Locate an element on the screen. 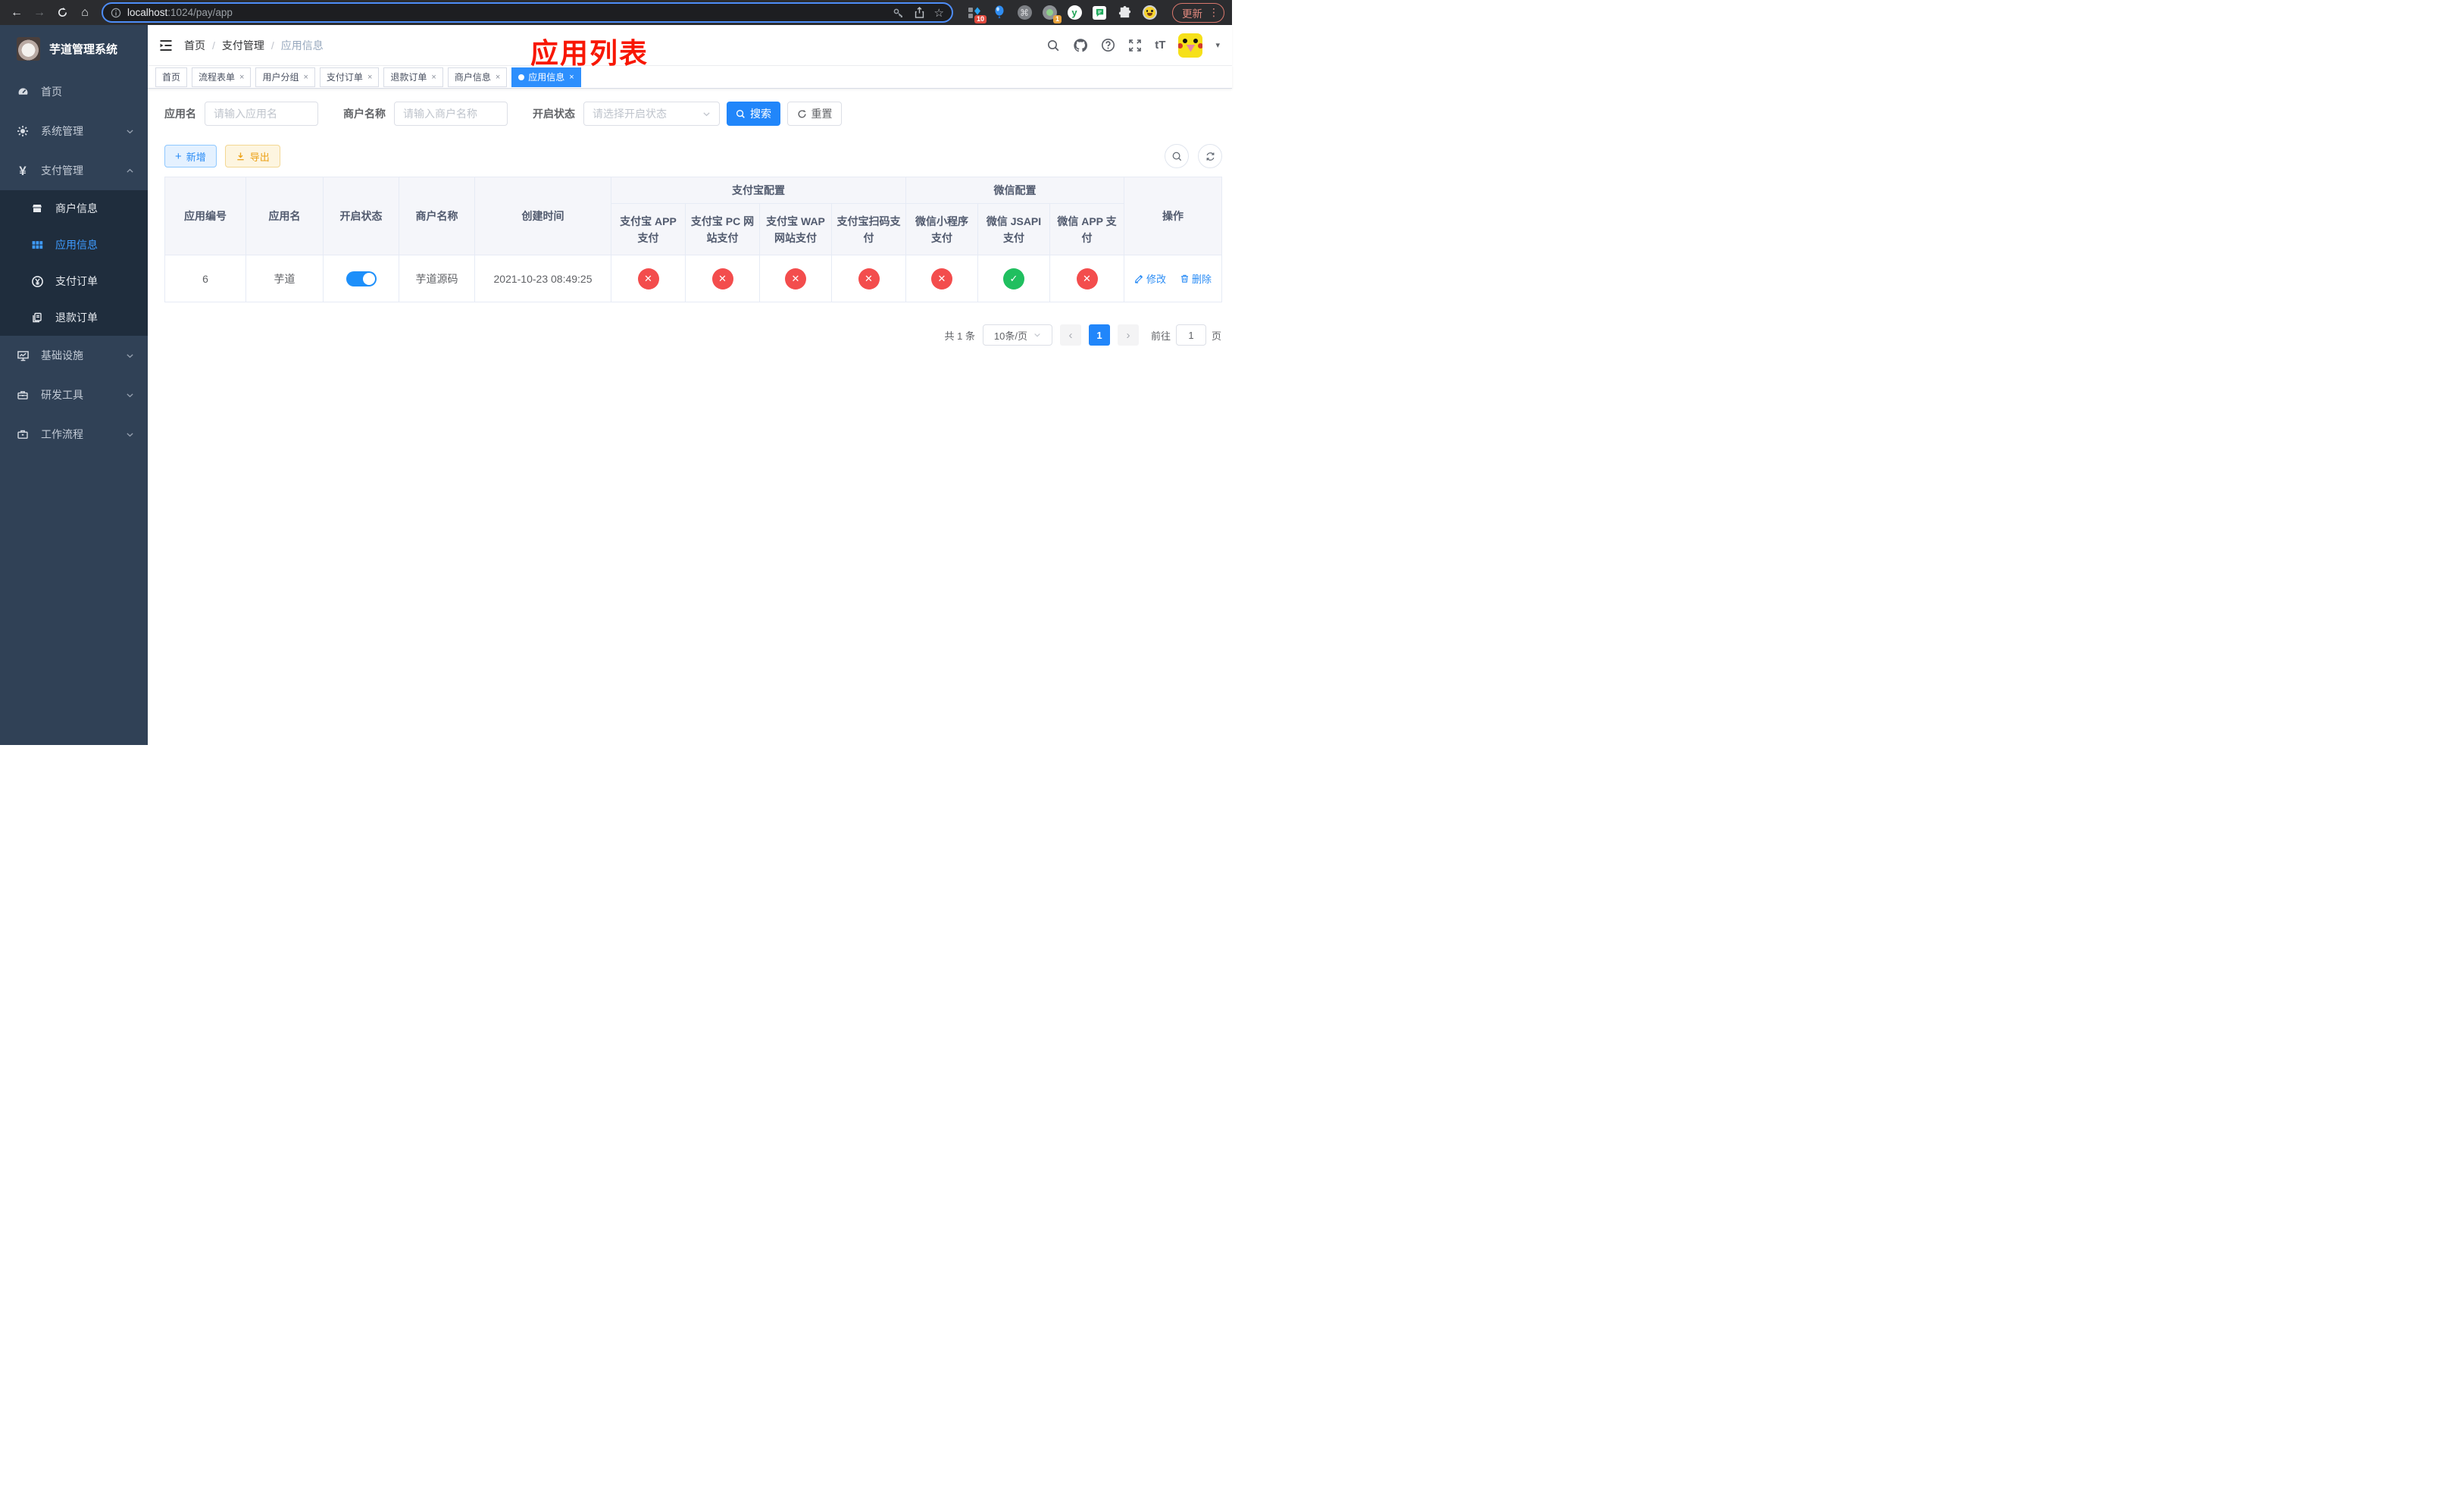 The height and width of the screenshot is (1490, 2464). reset-button: 重置 is located at coordinates (814, 114).